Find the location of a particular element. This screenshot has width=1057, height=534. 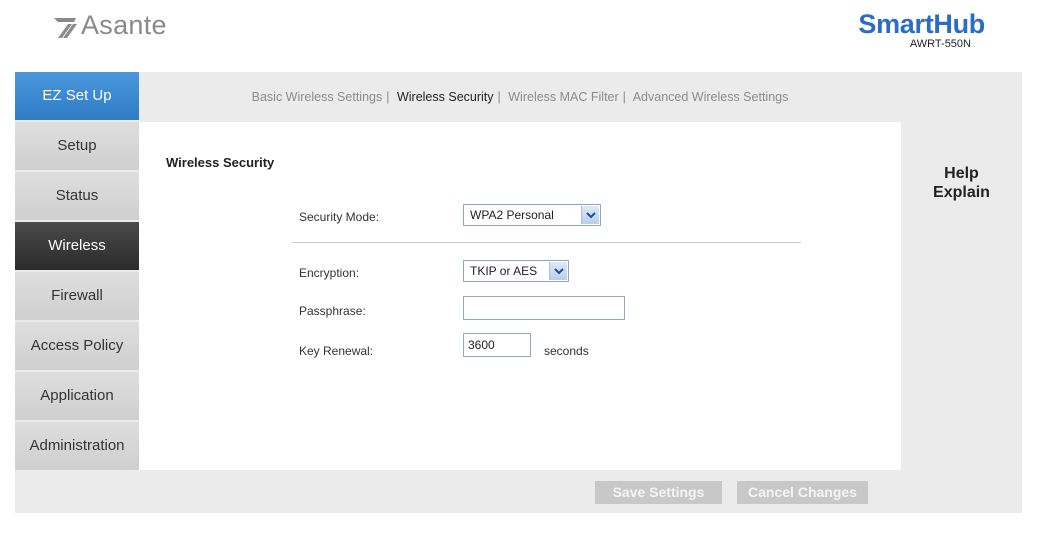

product-brand: SmartHub AWRT-550N is located at coordinates (921, 30).